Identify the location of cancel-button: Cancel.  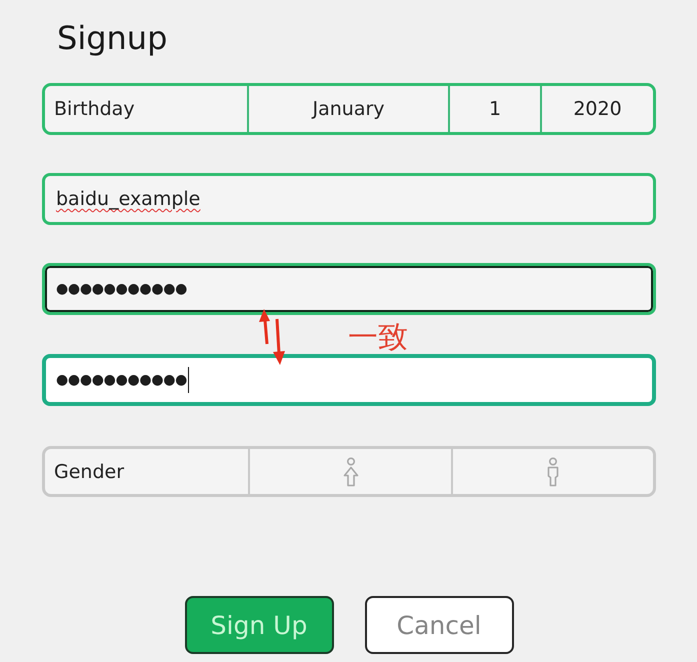
(439, 625).